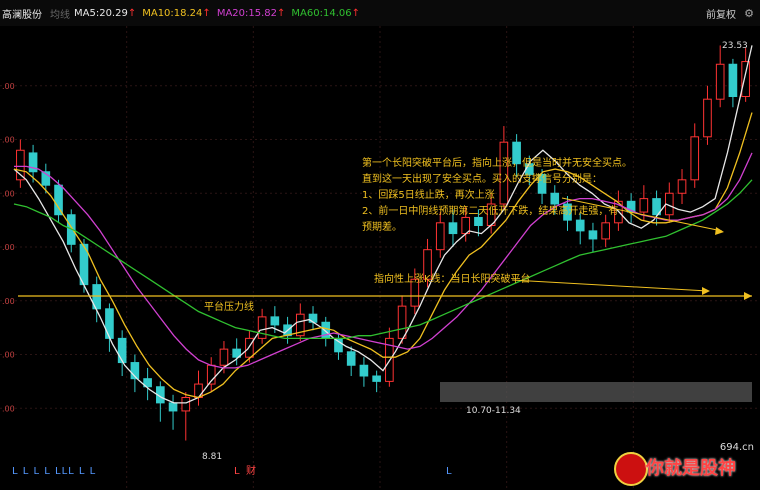  I want to click on platform-line-arrowhead, so click(748, 296).